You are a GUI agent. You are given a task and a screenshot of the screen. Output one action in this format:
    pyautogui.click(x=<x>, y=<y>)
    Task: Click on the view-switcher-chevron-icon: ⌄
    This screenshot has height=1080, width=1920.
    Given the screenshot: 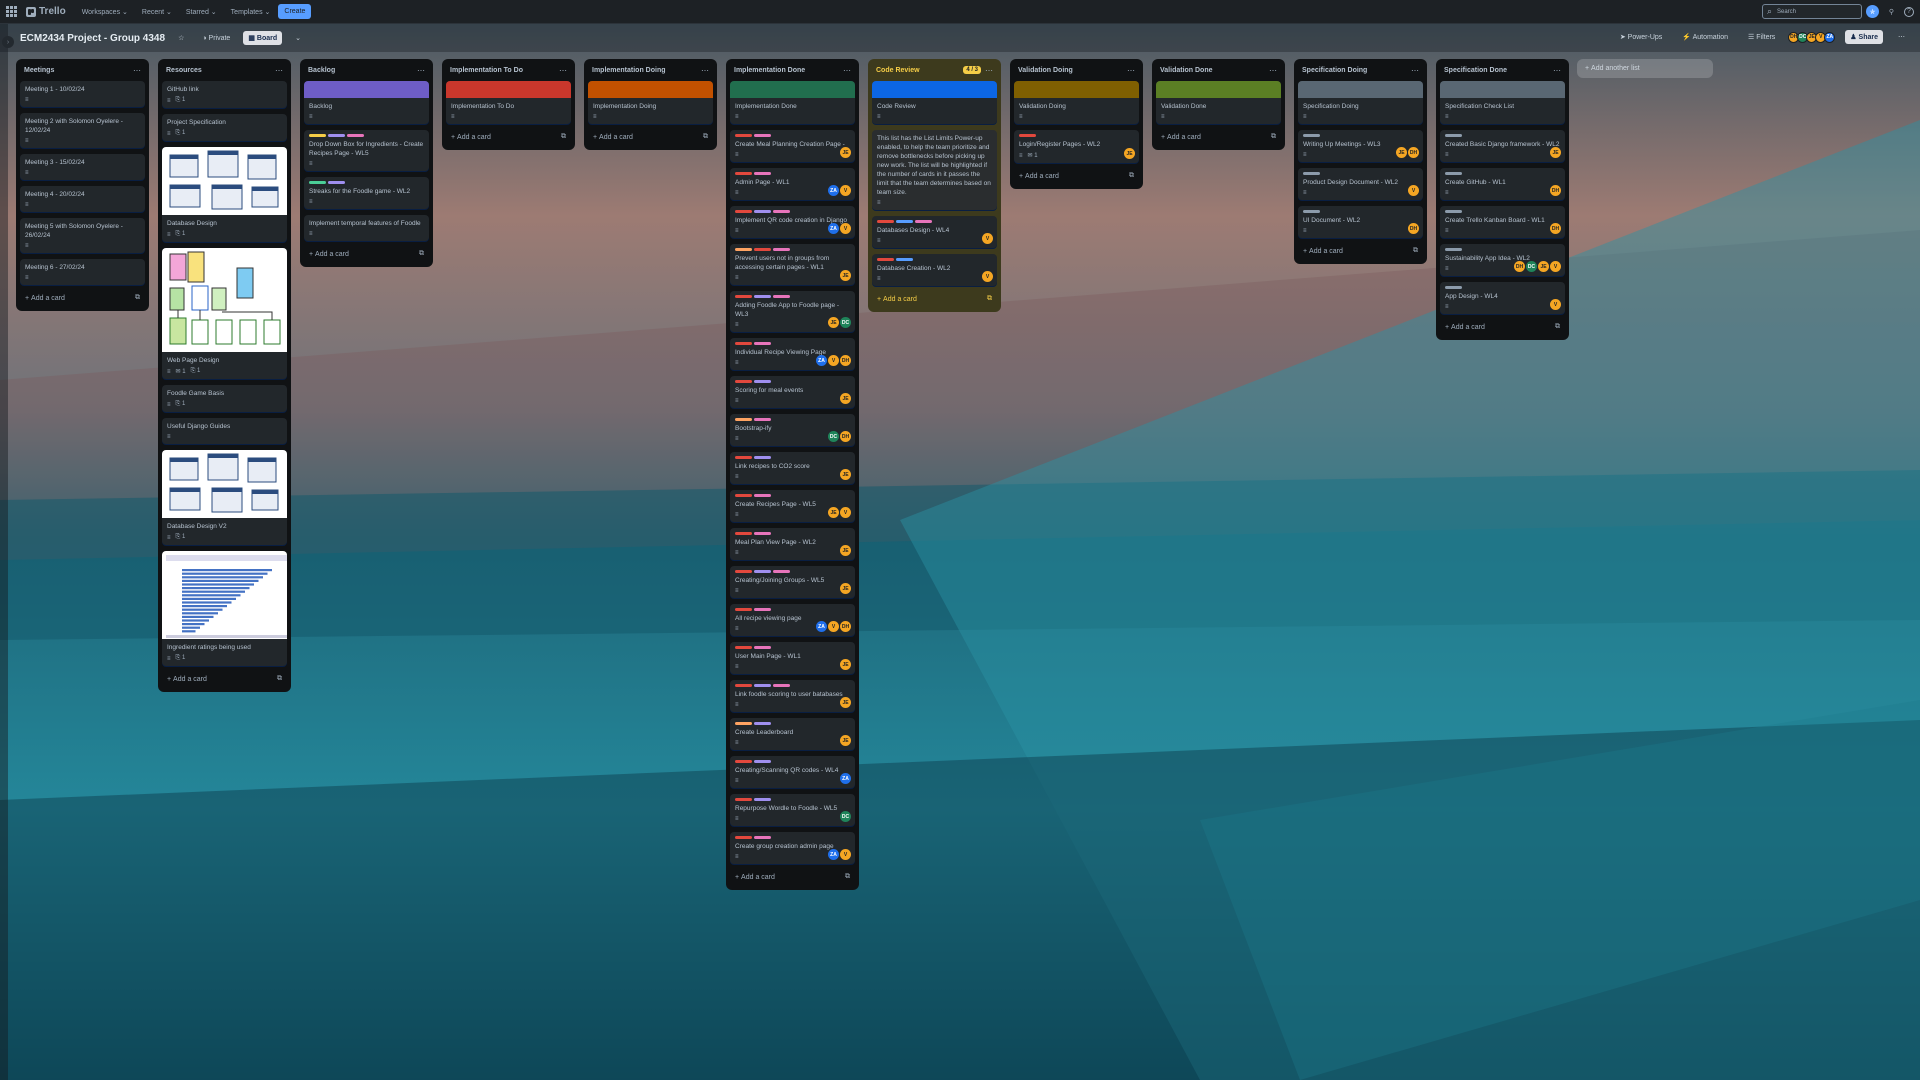 What is the action you would take?
    pyautogui.click(x=298, y=38)
    